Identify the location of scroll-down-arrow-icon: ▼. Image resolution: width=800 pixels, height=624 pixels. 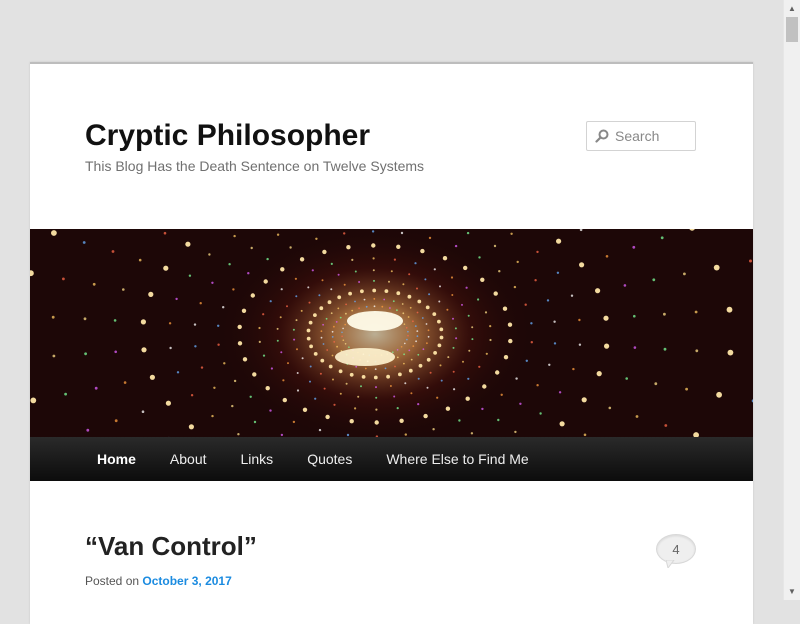
(792, 591).